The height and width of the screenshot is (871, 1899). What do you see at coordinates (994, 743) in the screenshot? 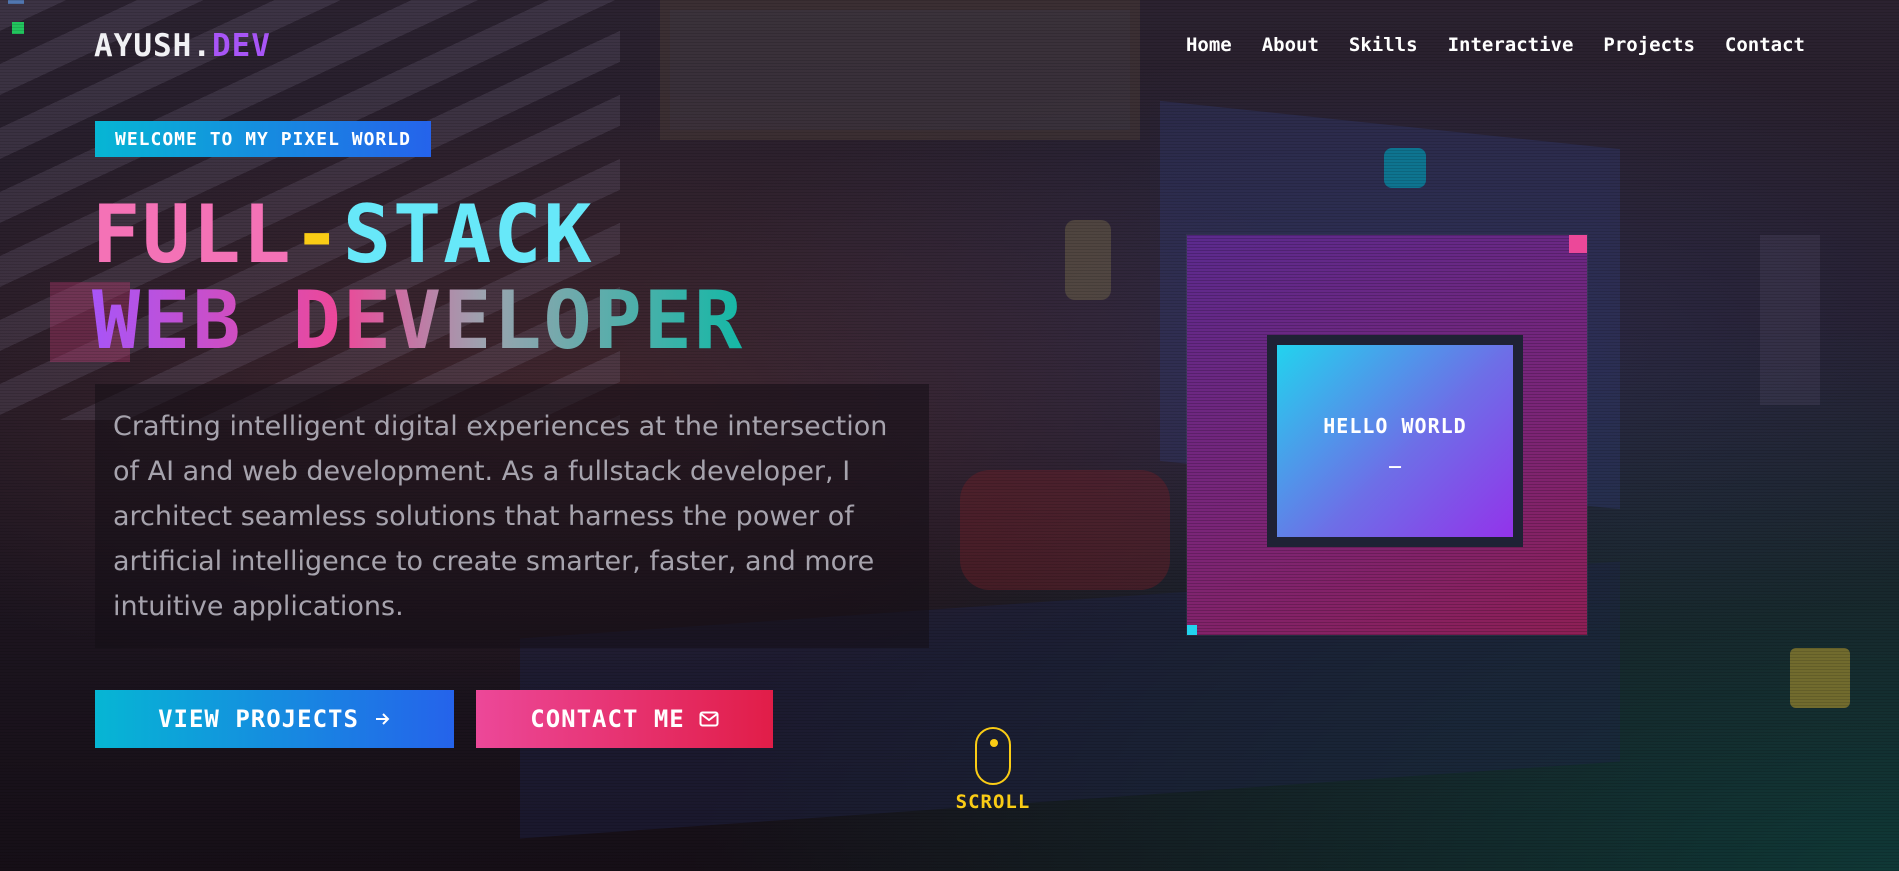
I see `mouse-wheel` at bounding box center [994, 743].